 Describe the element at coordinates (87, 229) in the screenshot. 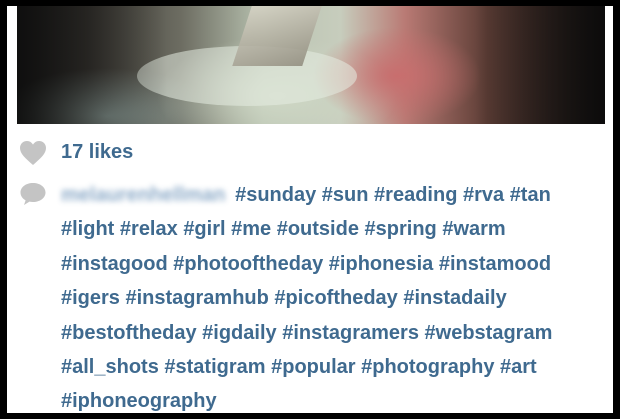

I see `hashtag-link: #light` at that location.